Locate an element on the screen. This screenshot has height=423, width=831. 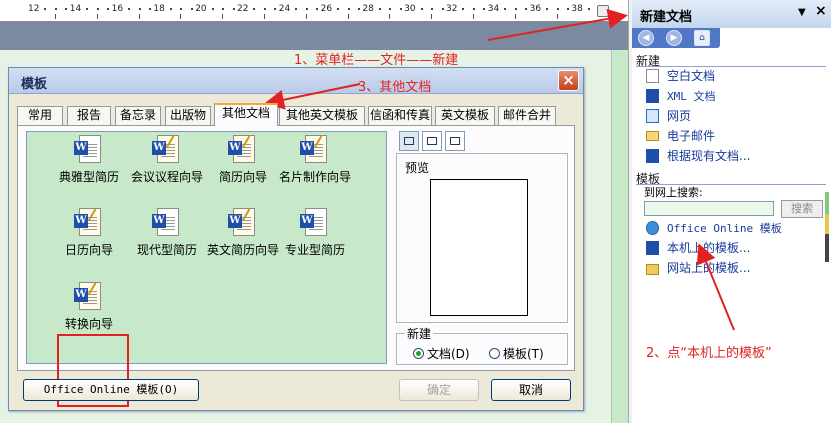
annotation-step1: 1、菜单栏——文件——新建 is located at coordinates (376, 60).